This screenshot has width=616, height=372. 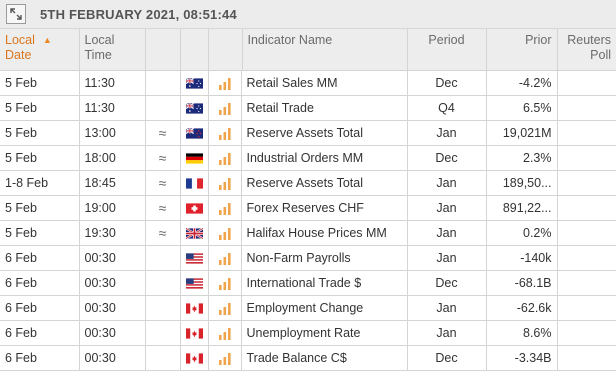 What do you see at coordinates (138, 14) in the screenshot?
I see `calendar-title: 5TH FEBRUARY 2021, 08:51:44` at bounding box center [138, 14].